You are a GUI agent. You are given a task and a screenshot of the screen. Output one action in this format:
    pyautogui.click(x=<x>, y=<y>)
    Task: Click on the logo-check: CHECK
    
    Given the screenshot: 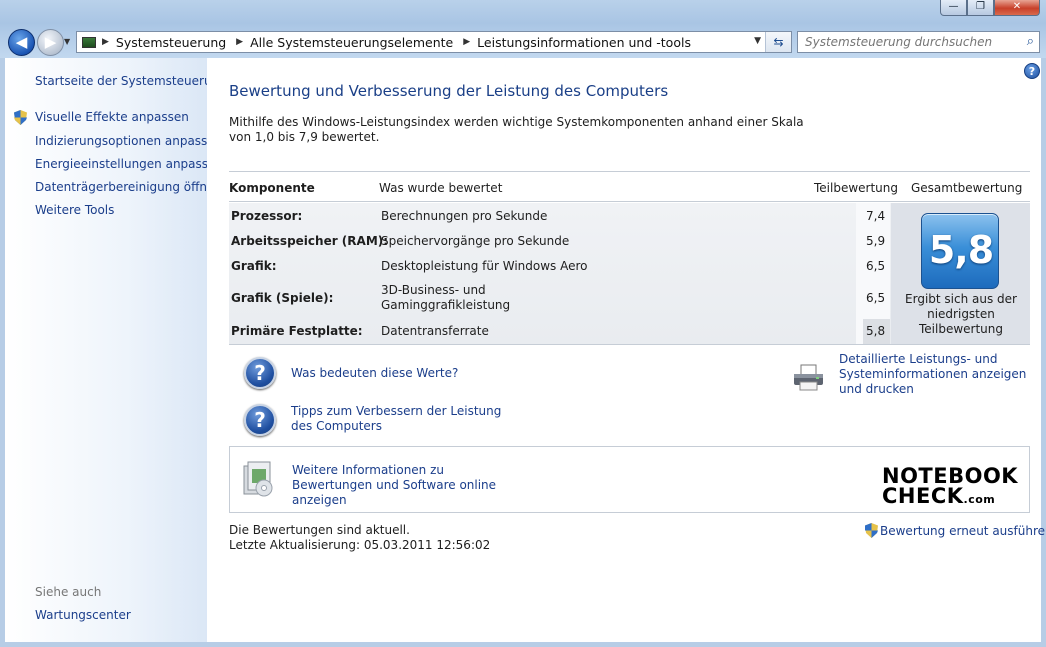 What is the action you would take?
    pyautogui.click(x=923, y=496)
    